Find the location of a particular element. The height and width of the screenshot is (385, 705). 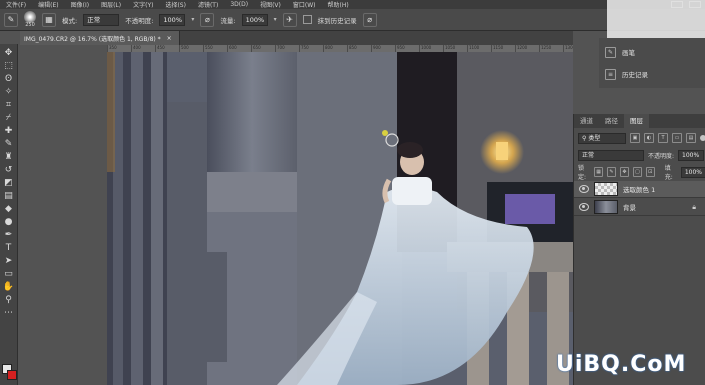

layer-filter-row: ⚲ 类型 ▣ ◐ T ▭ ▤ is located at coordinates (639, 138).